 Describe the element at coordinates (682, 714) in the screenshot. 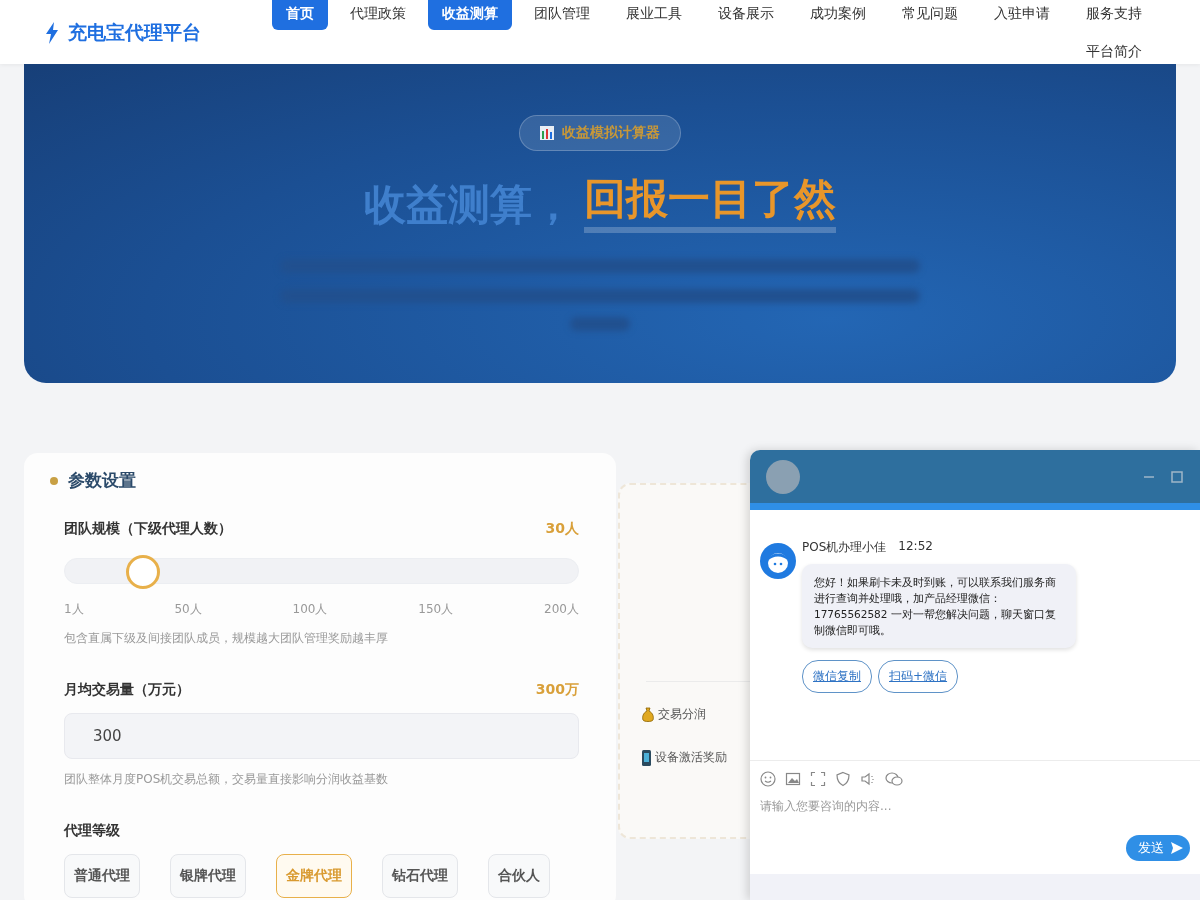

I see `reward-label: 交易分润` at that location.